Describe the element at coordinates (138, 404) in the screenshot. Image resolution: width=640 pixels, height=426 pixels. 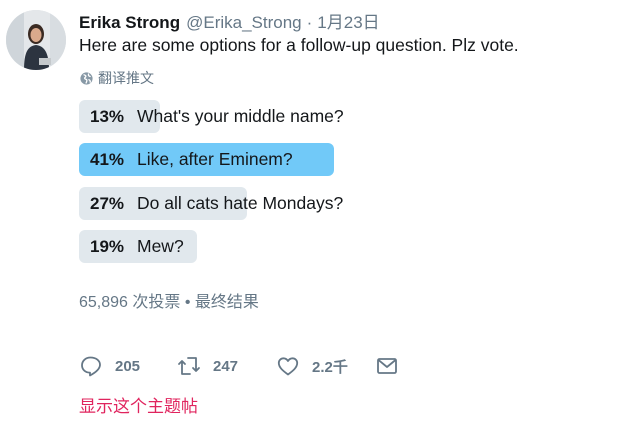
I see `show-thread-link: 显示这个主题帖` at that location.